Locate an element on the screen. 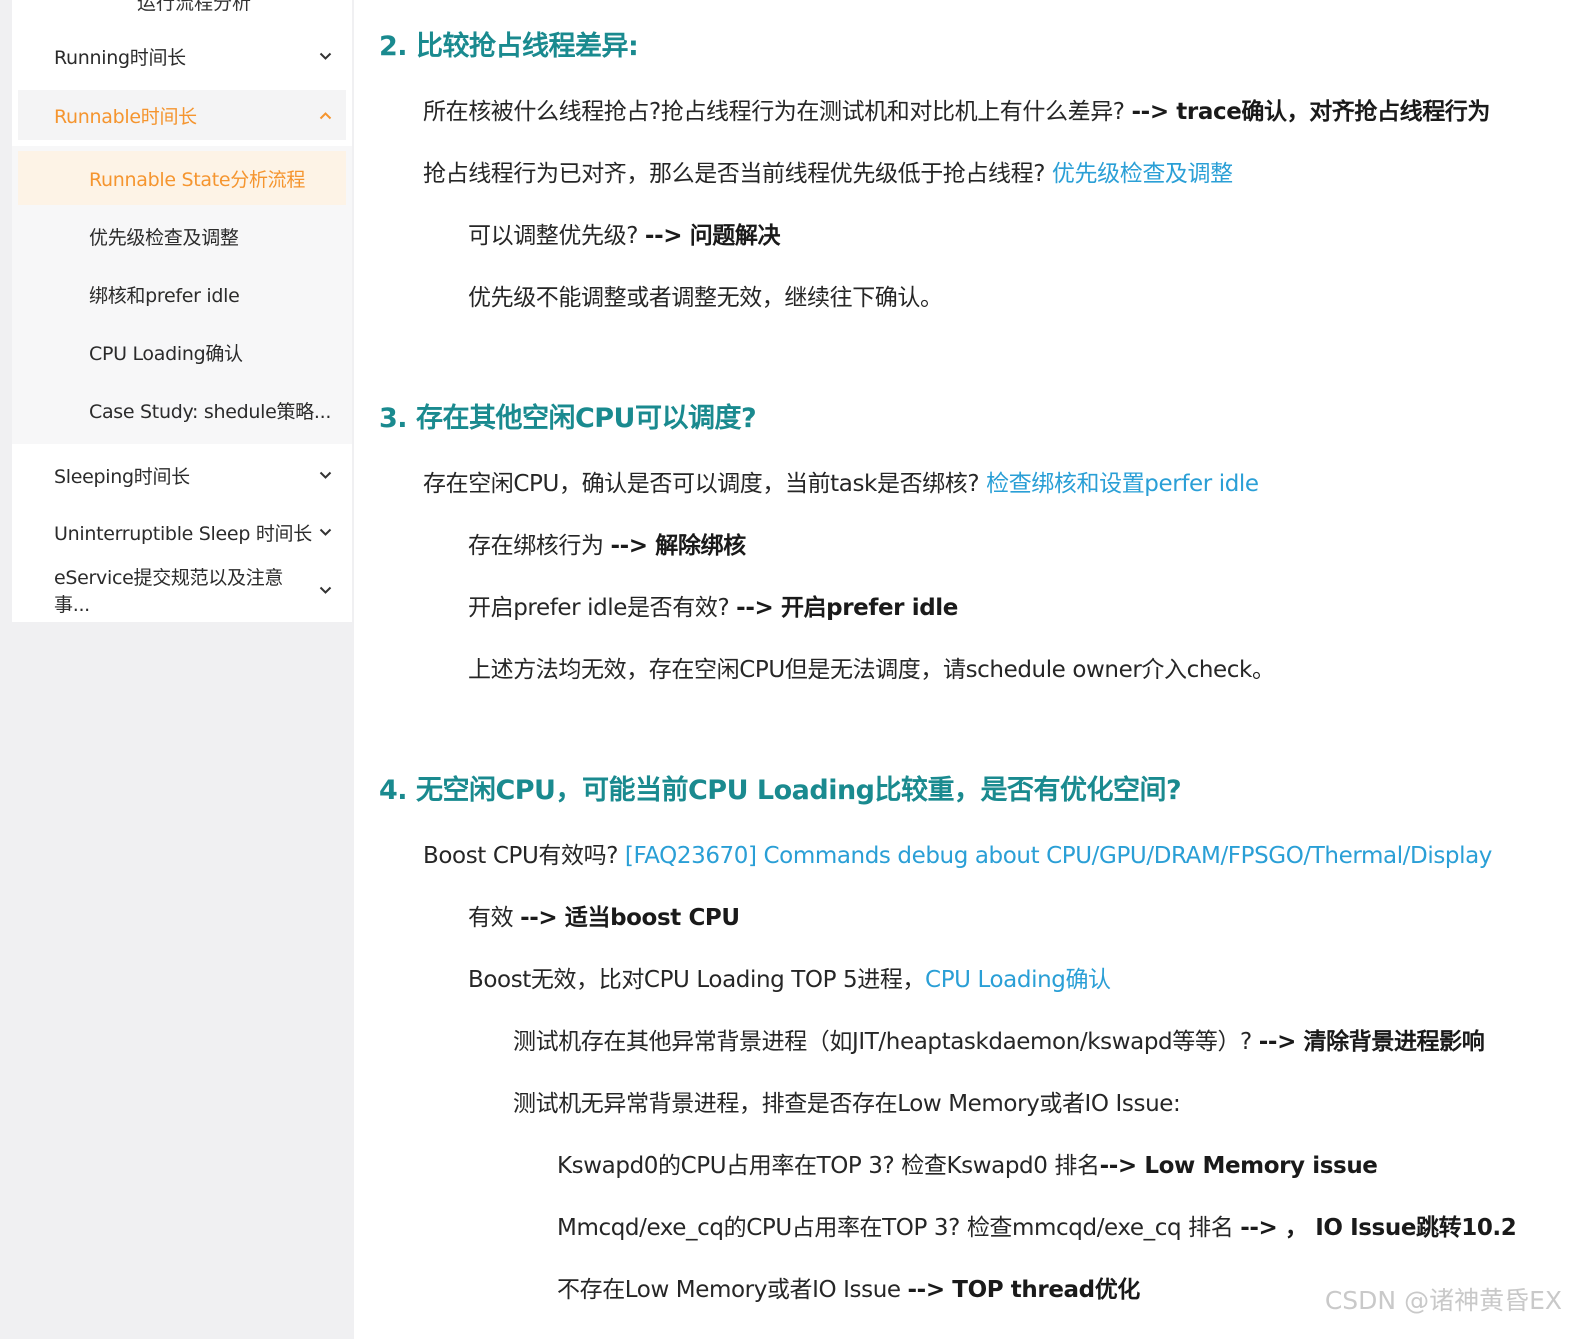  paragraph: 可以调整优先级? --> 问题解决 is located at coordinates (624, 233).